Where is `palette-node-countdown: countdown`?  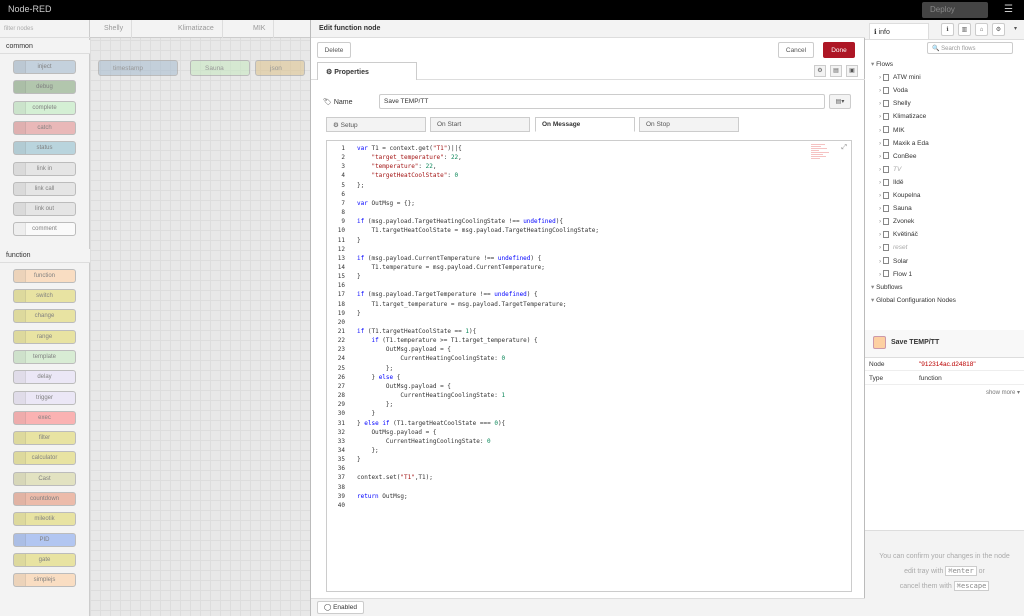 palette-node-countdown: countdown is located at coordinates (44, 499).